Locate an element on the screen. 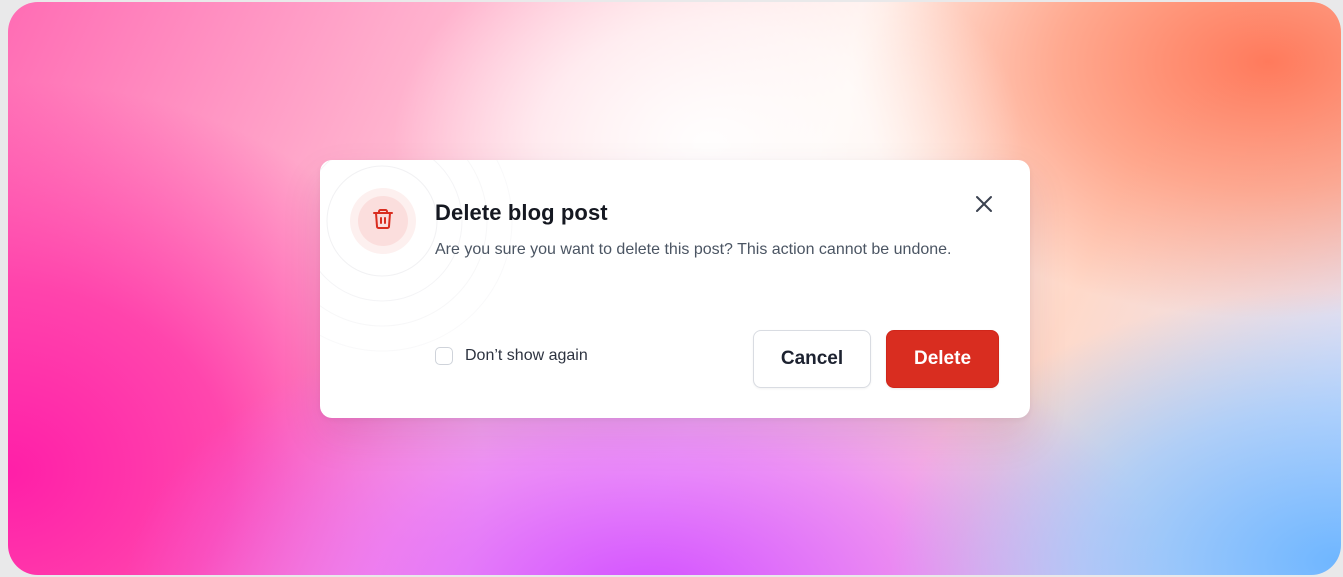  featured-icon-inner is located at coordinates (383, 221).